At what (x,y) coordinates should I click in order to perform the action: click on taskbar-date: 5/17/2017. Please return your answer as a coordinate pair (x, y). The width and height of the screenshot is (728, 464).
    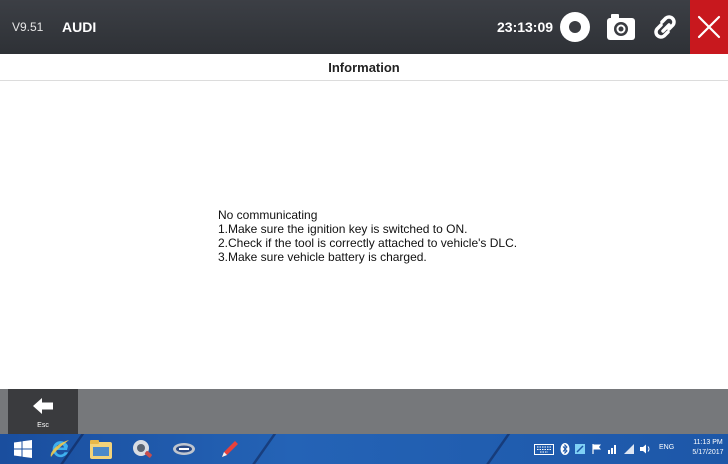
    Looking at the image, I should click on (708, 452).